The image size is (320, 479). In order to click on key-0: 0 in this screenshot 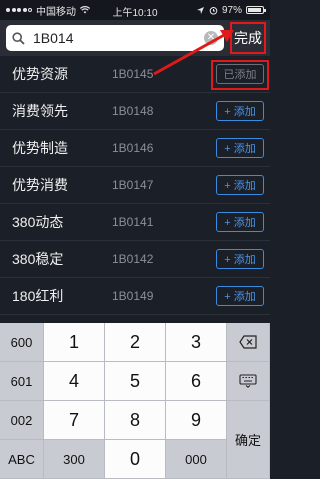, I will do `click(135, 459)`.